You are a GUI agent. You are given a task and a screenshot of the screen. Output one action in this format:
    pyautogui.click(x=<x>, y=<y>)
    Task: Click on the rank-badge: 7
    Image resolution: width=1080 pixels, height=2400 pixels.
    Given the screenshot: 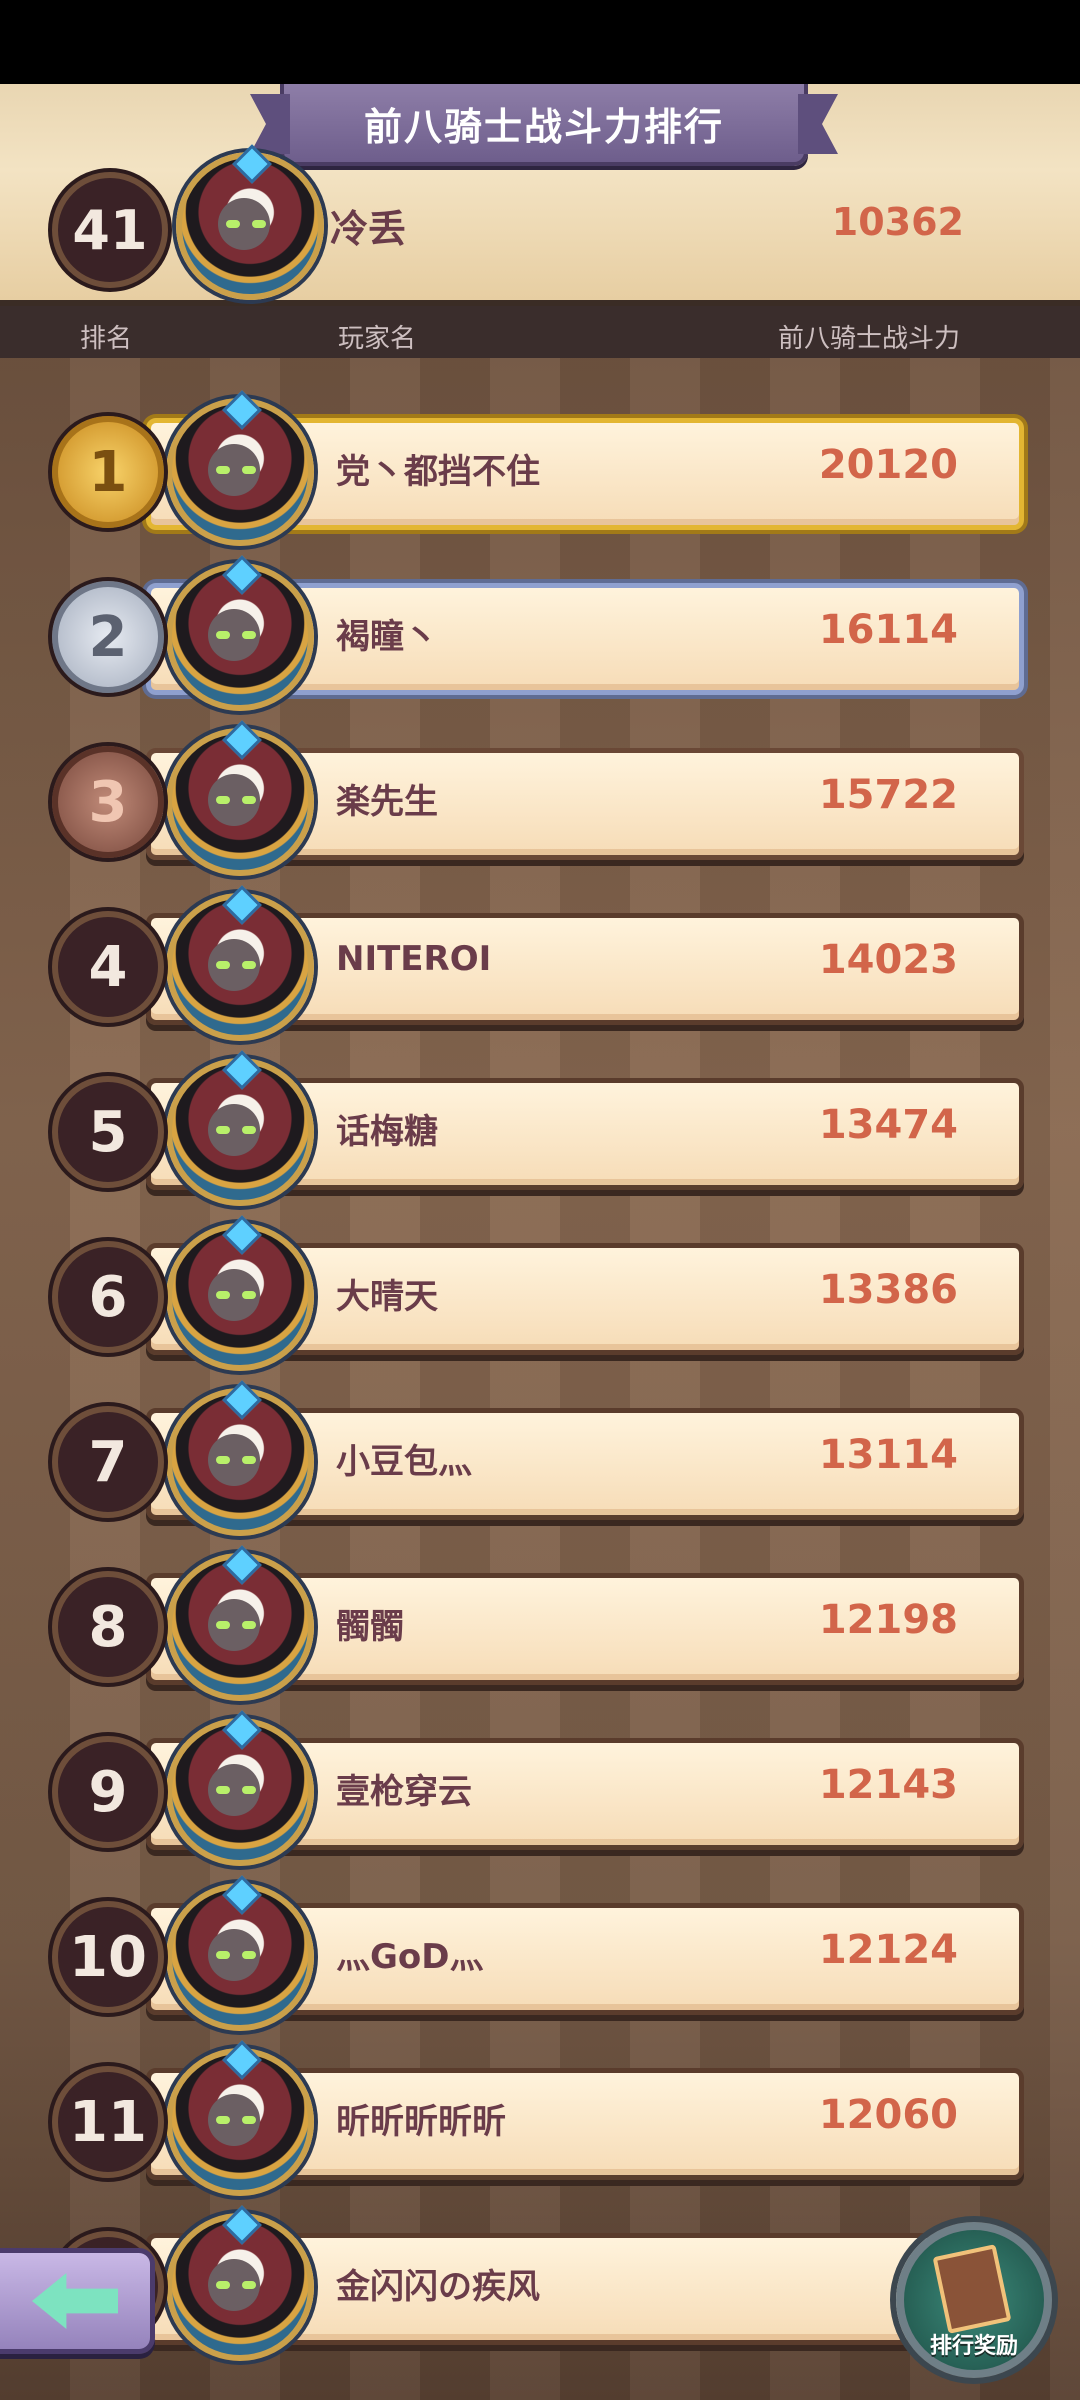 What is the action you would take?
    pyautogui.click(x=108, y=1462)
    